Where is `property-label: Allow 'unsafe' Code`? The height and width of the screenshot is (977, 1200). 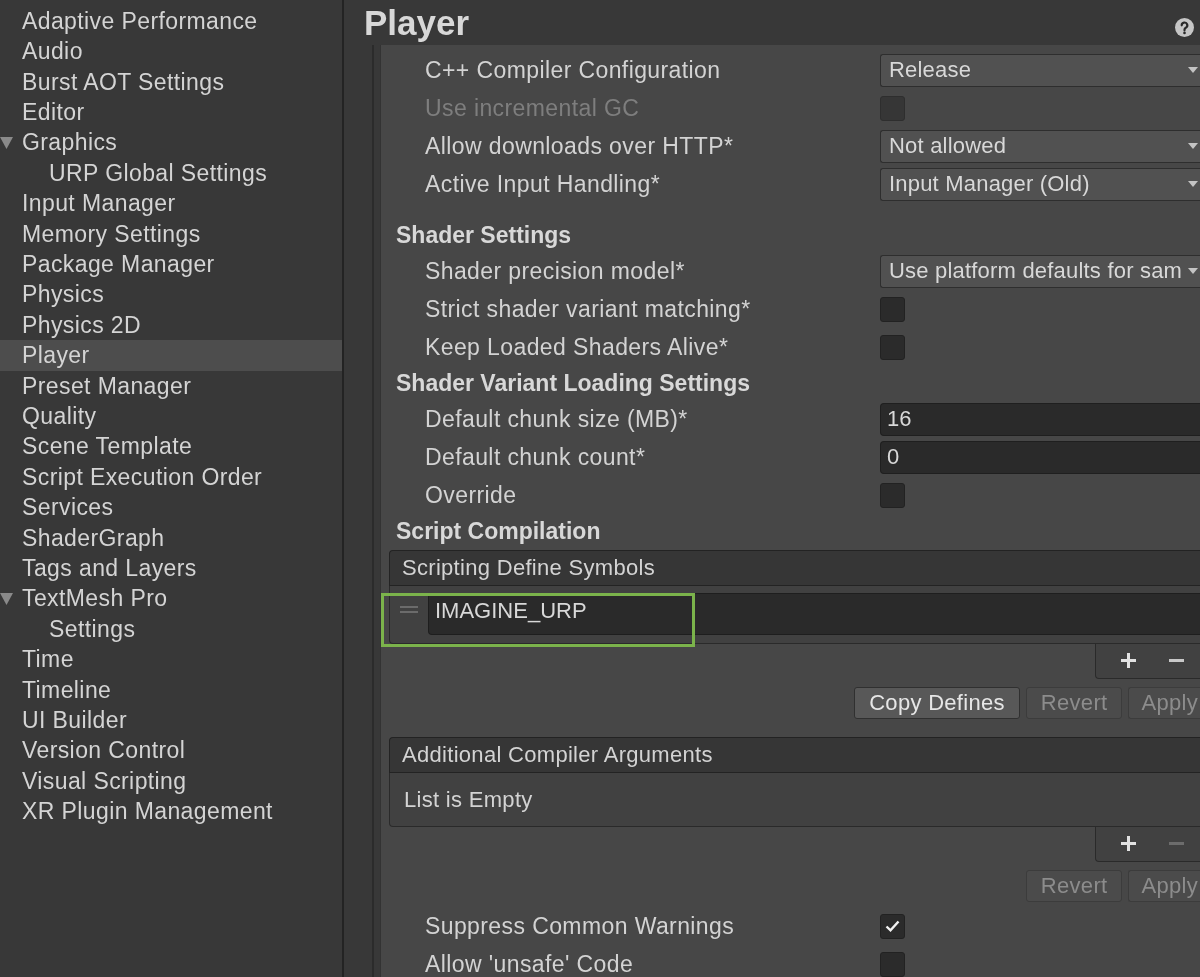 property-label: Allow 'unsafe' Code is located at coordinates (529, 963).